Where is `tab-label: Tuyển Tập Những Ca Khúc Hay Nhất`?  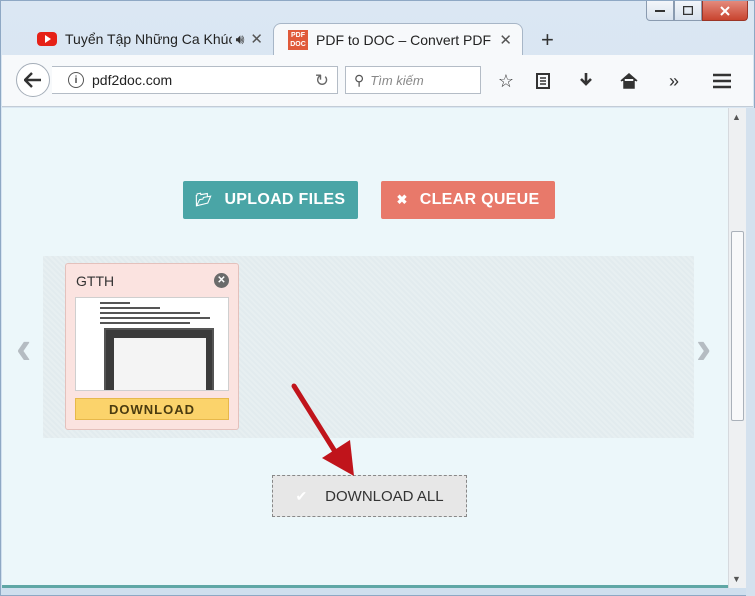
tab-label: Tuyển Tập Những Ca Khúc Hay Nhất is located at coordinates (148, 39).